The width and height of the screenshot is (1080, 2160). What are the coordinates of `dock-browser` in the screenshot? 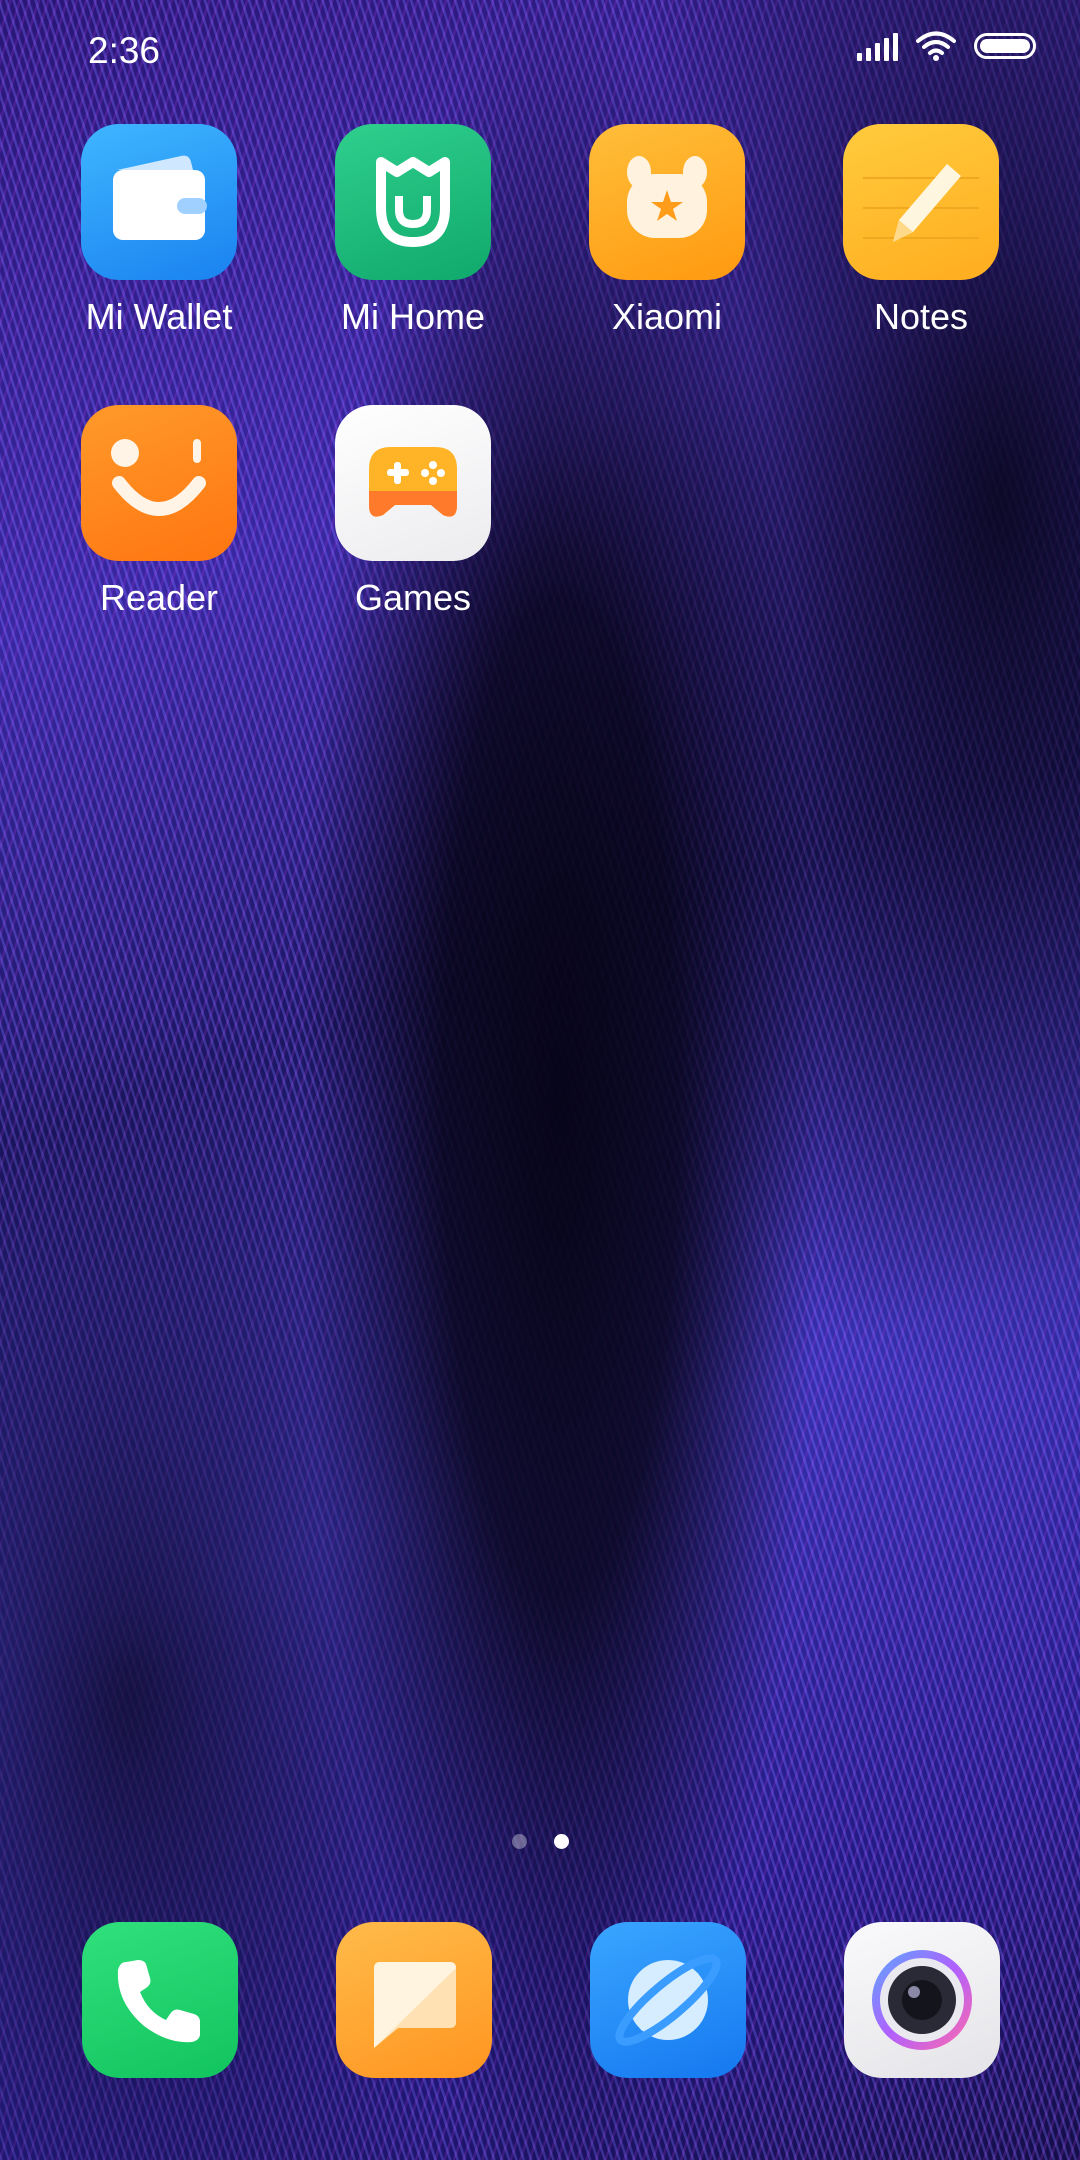 It's located at (668, 2000).